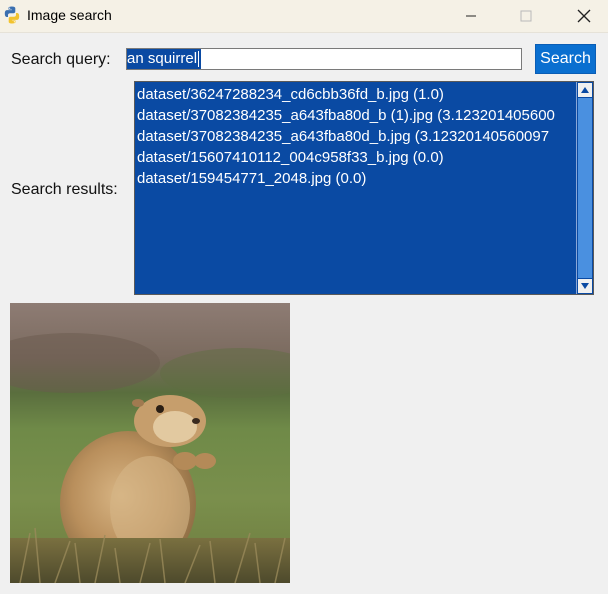 The width and height of the screenshot is (608, 594). I want to click on search-results-label: Search results:, so click(64, 189).